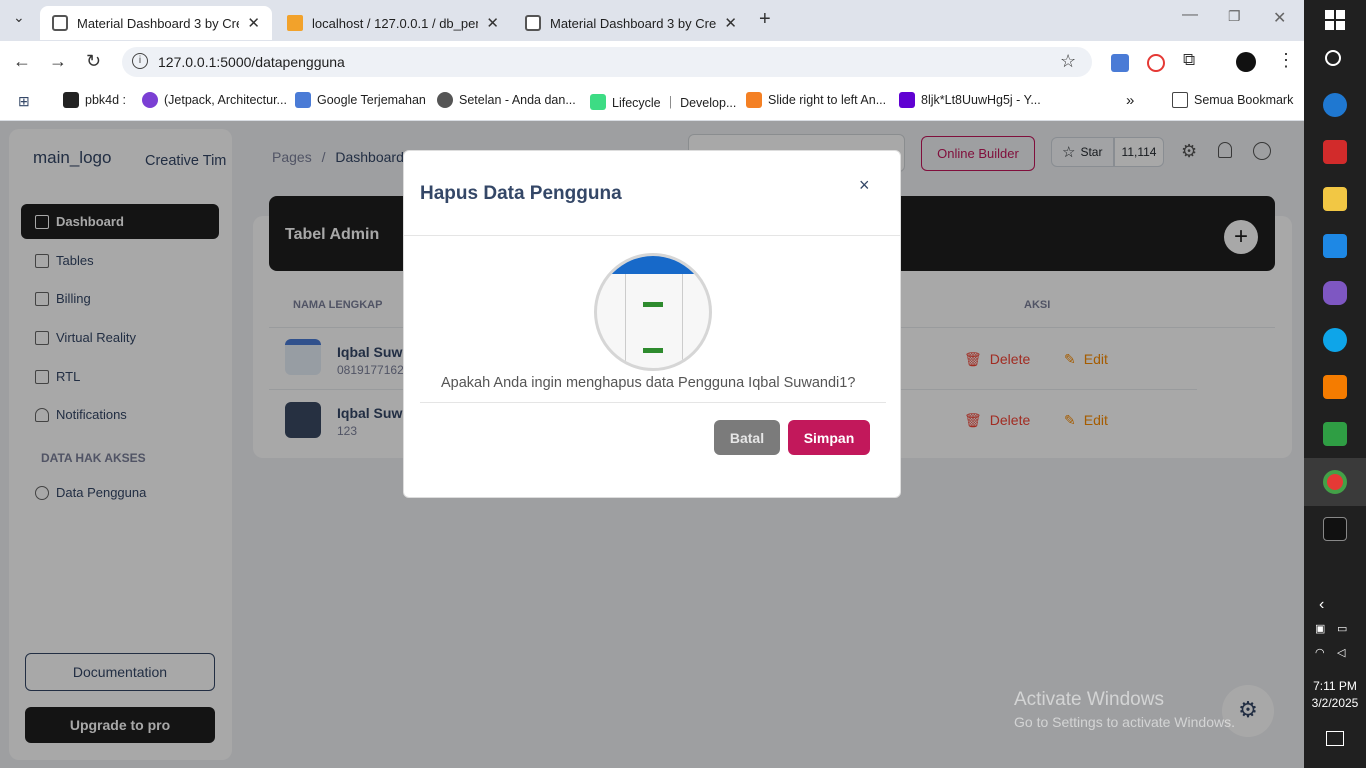 The width and height of the screenshot is (1366, 768). What do you see at coordinates (1120, 63) in the screenshot?
I see `translate-extension-icon` at bounding box center [1120, 63].